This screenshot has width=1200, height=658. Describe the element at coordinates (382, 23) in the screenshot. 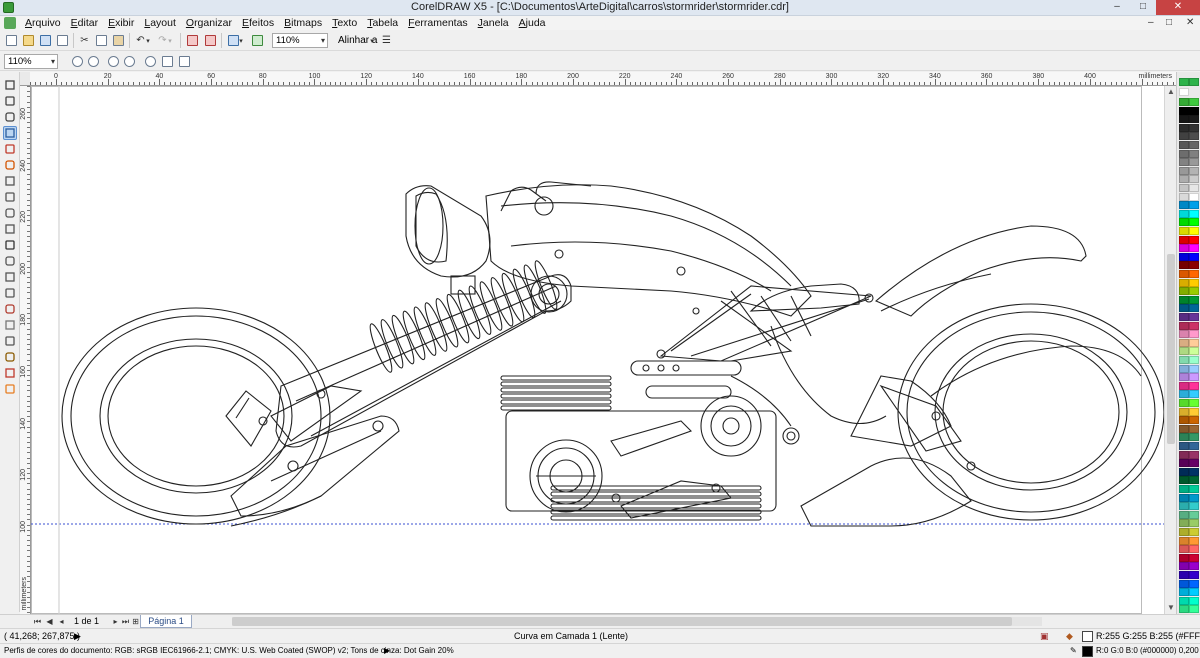

I see `menu-item: Tabela` at that location.